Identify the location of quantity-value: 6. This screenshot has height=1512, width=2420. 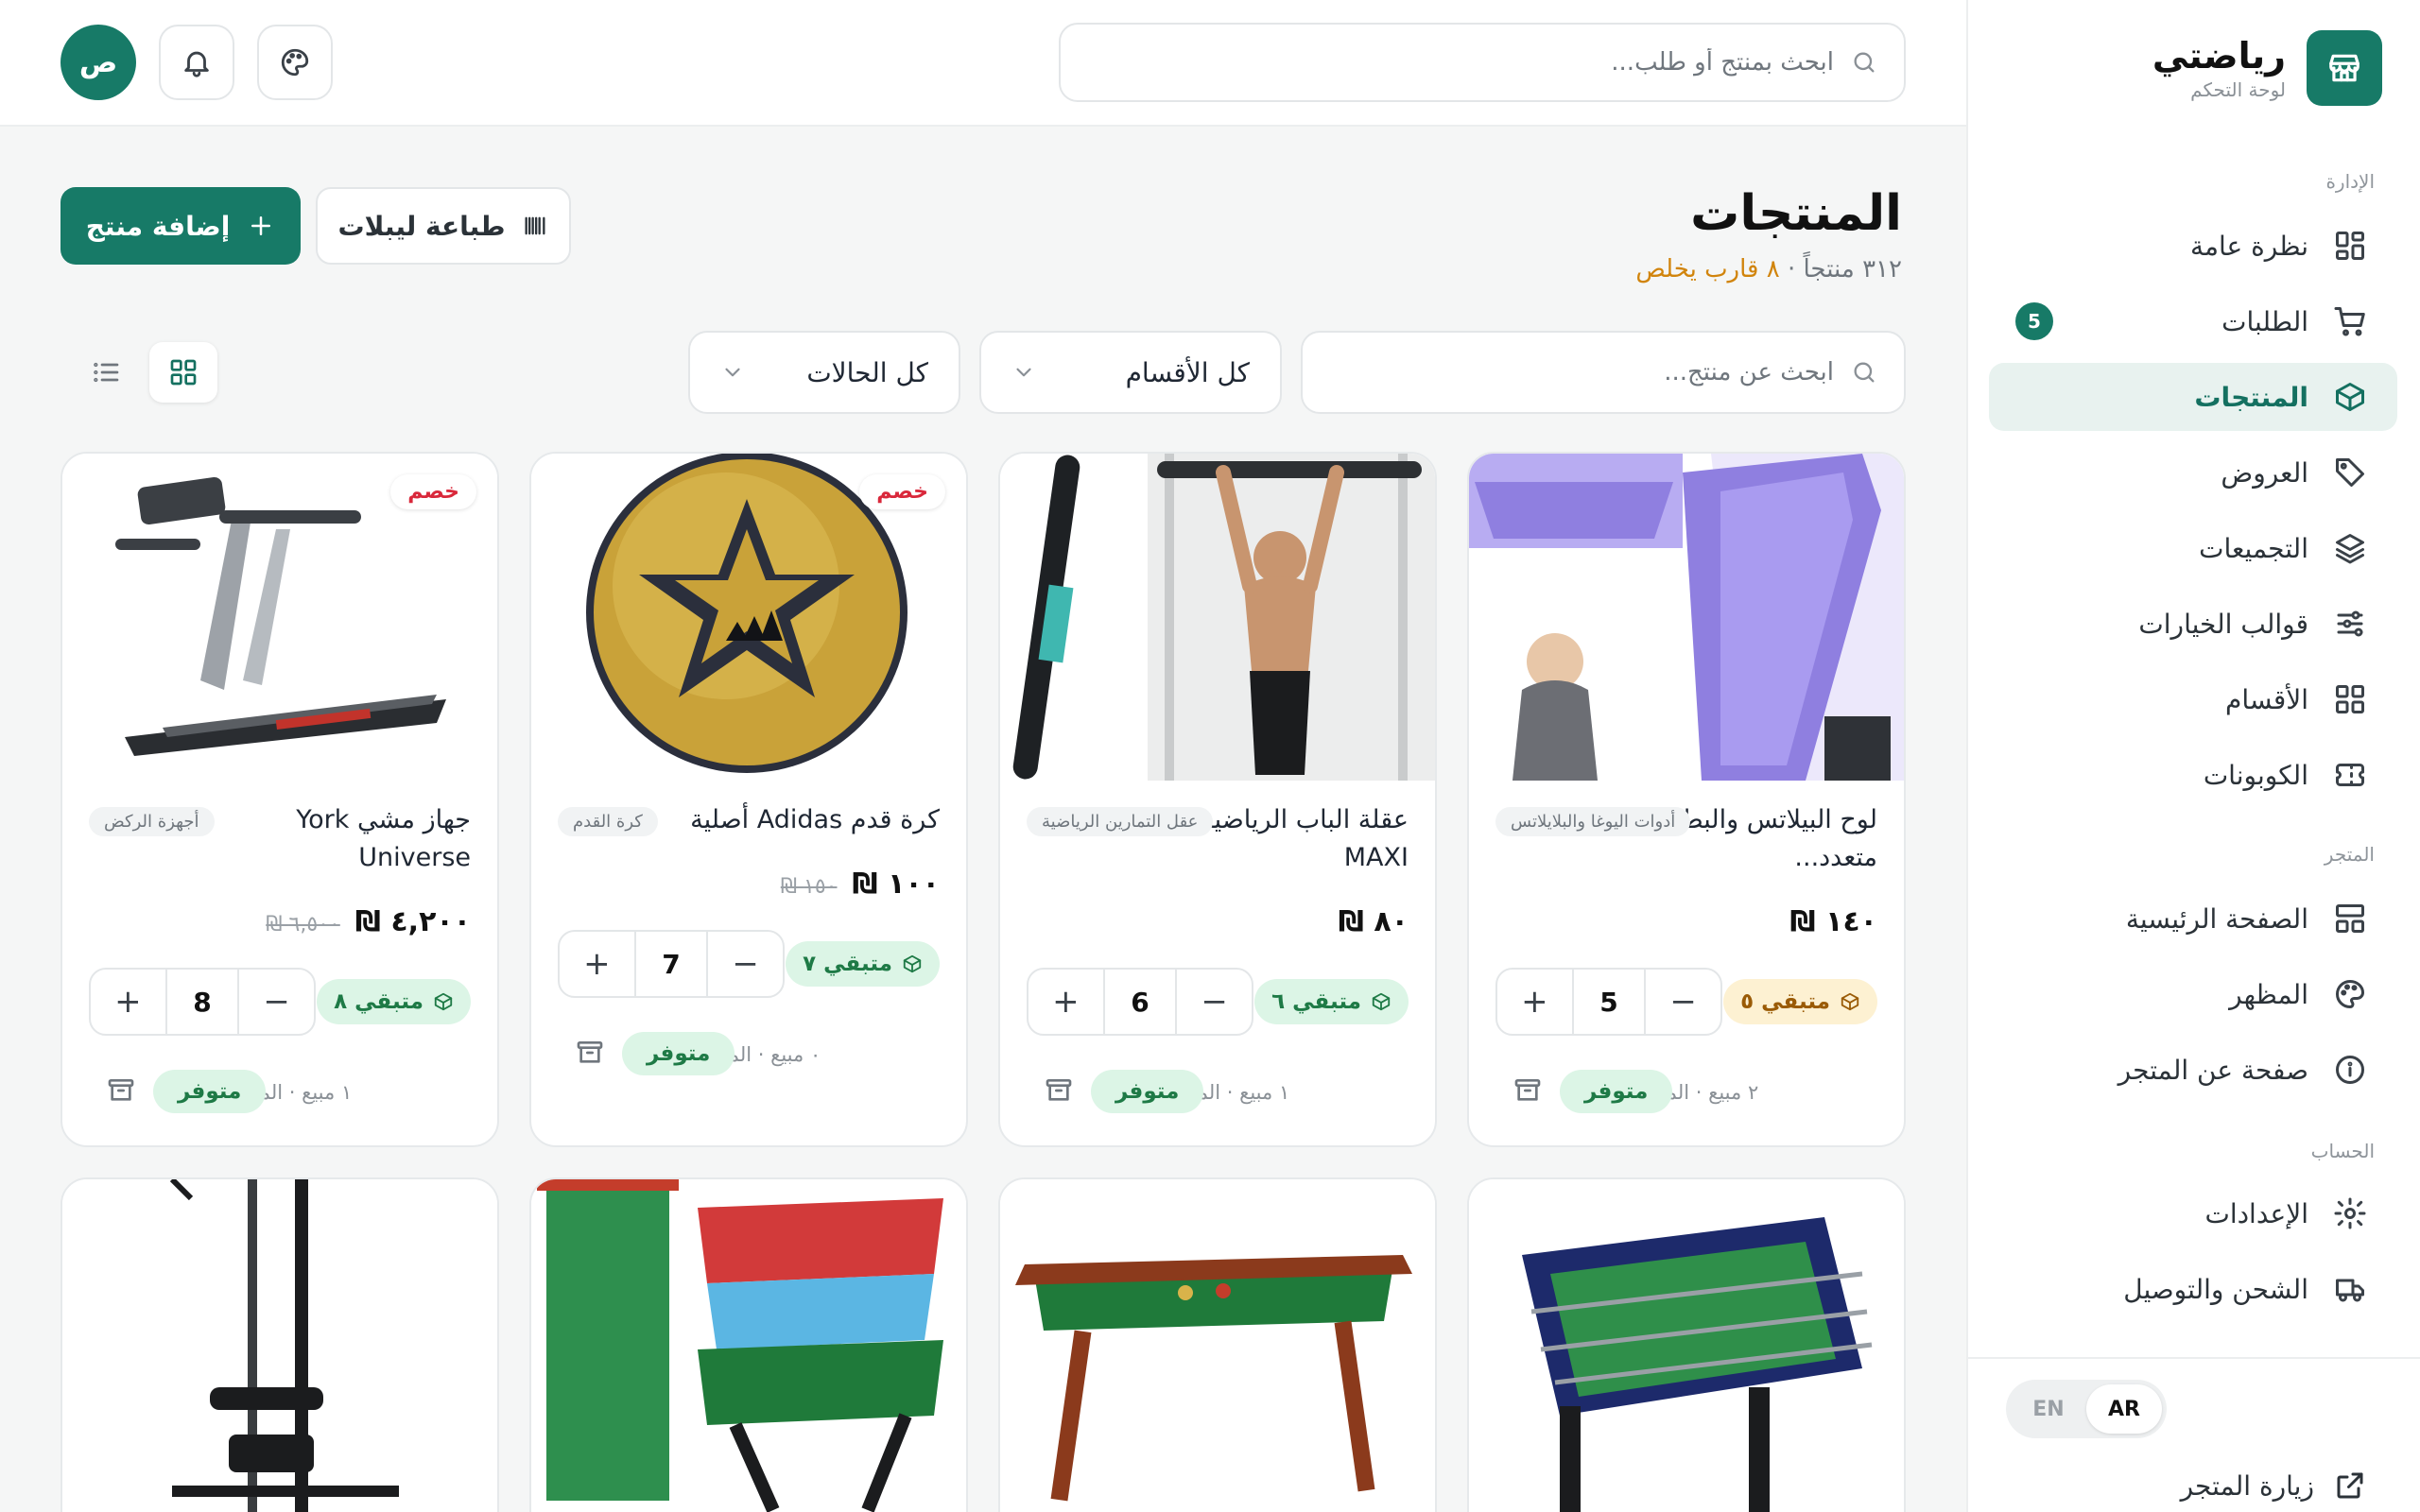
(1140, 1002).